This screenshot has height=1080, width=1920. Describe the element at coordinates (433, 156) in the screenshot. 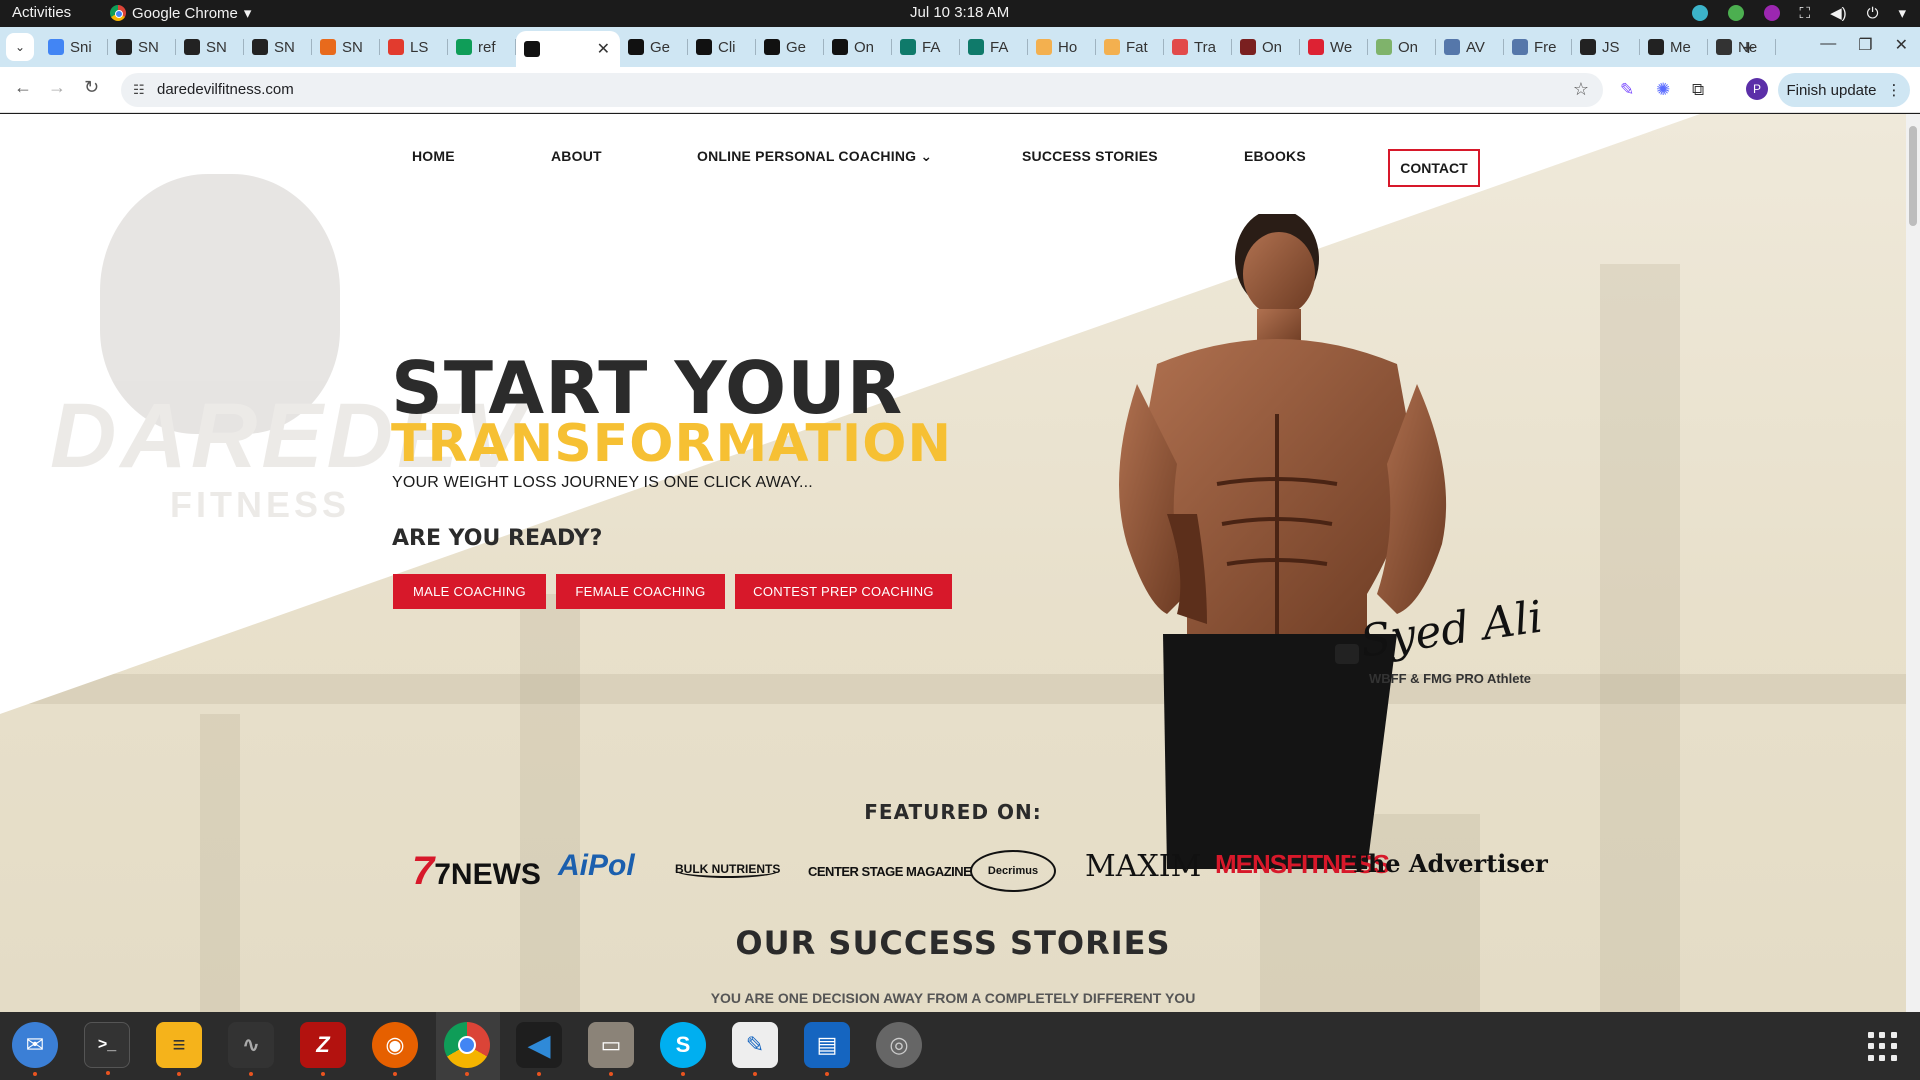

I see `nav-home: HOME` at that location.